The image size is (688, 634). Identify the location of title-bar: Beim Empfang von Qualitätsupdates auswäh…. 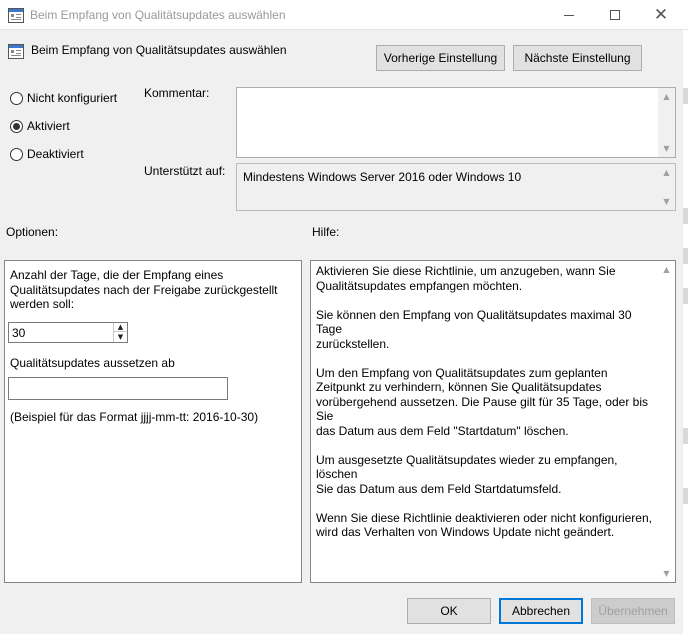
(344, 15).